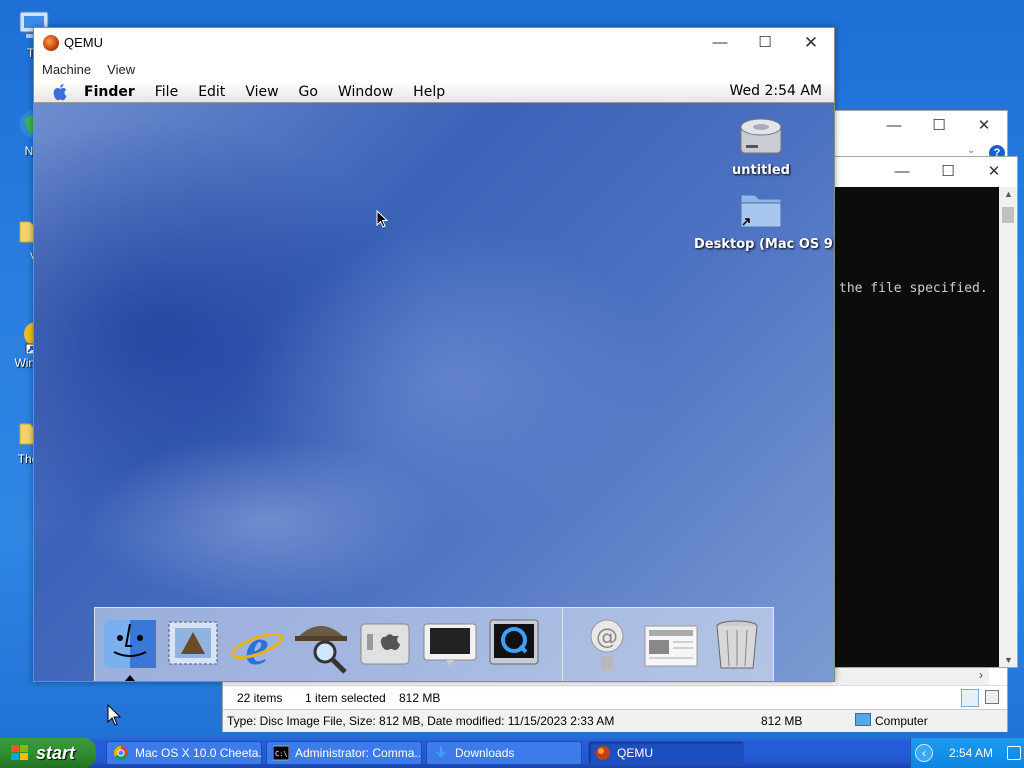 The width and height of the screenshot is (1024, 768). I want to click on status-item-count: 22 items, so click(260, 698).